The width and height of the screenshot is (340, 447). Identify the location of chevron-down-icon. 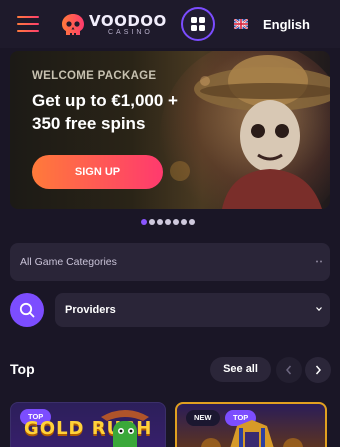
(319, 309).